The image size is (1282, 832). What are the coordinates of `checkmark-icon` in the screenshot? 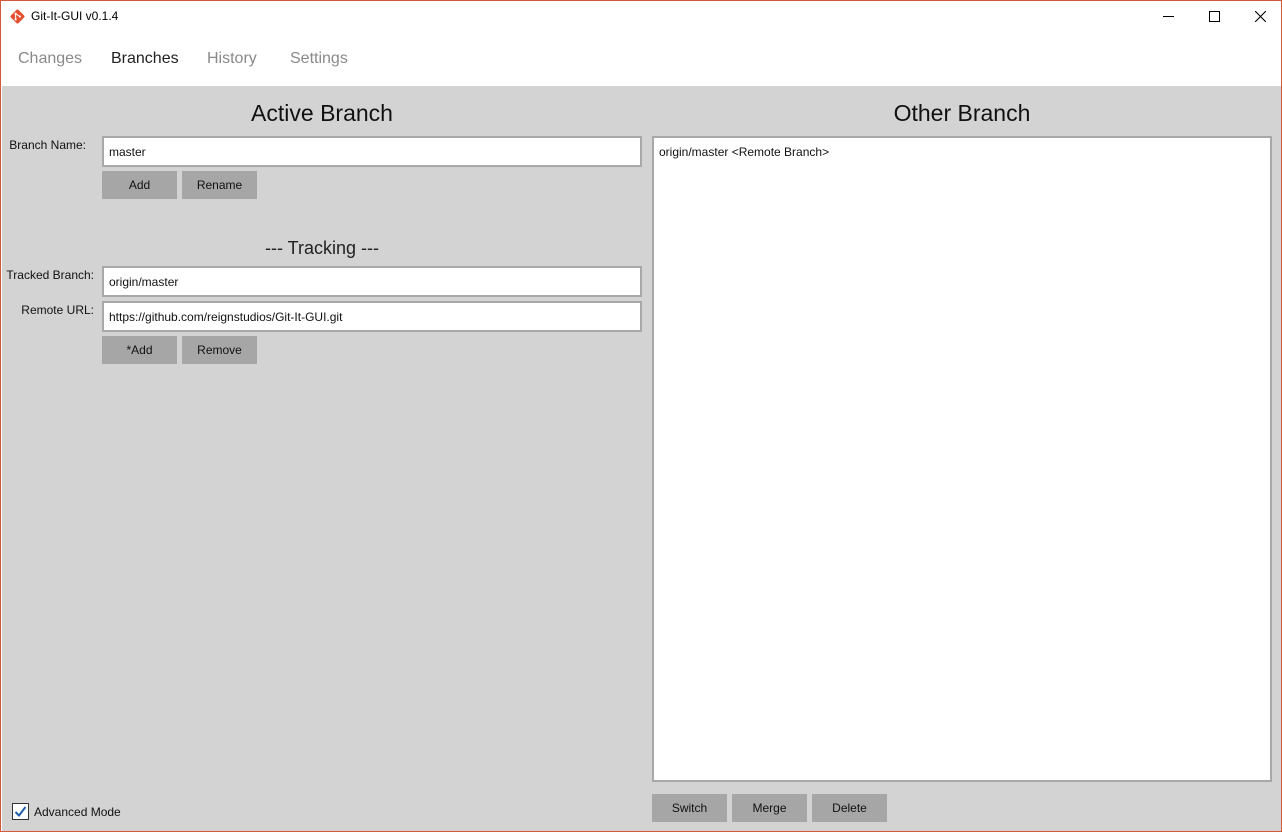 It's located at (20, 812).